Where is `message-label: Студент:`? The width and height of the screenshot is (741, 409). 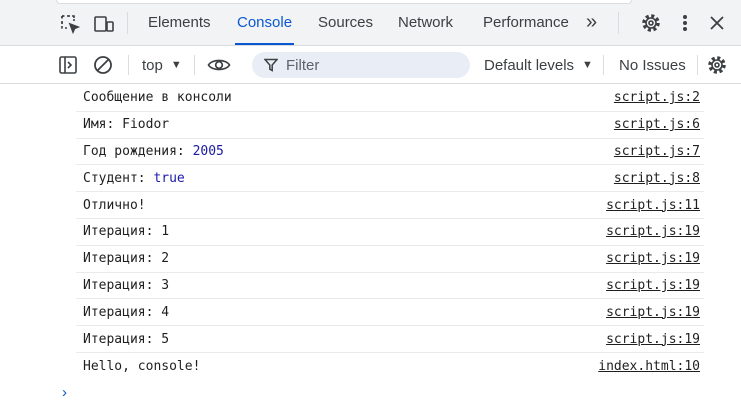 message-label: Студент: is located at coordinates (118, 178).